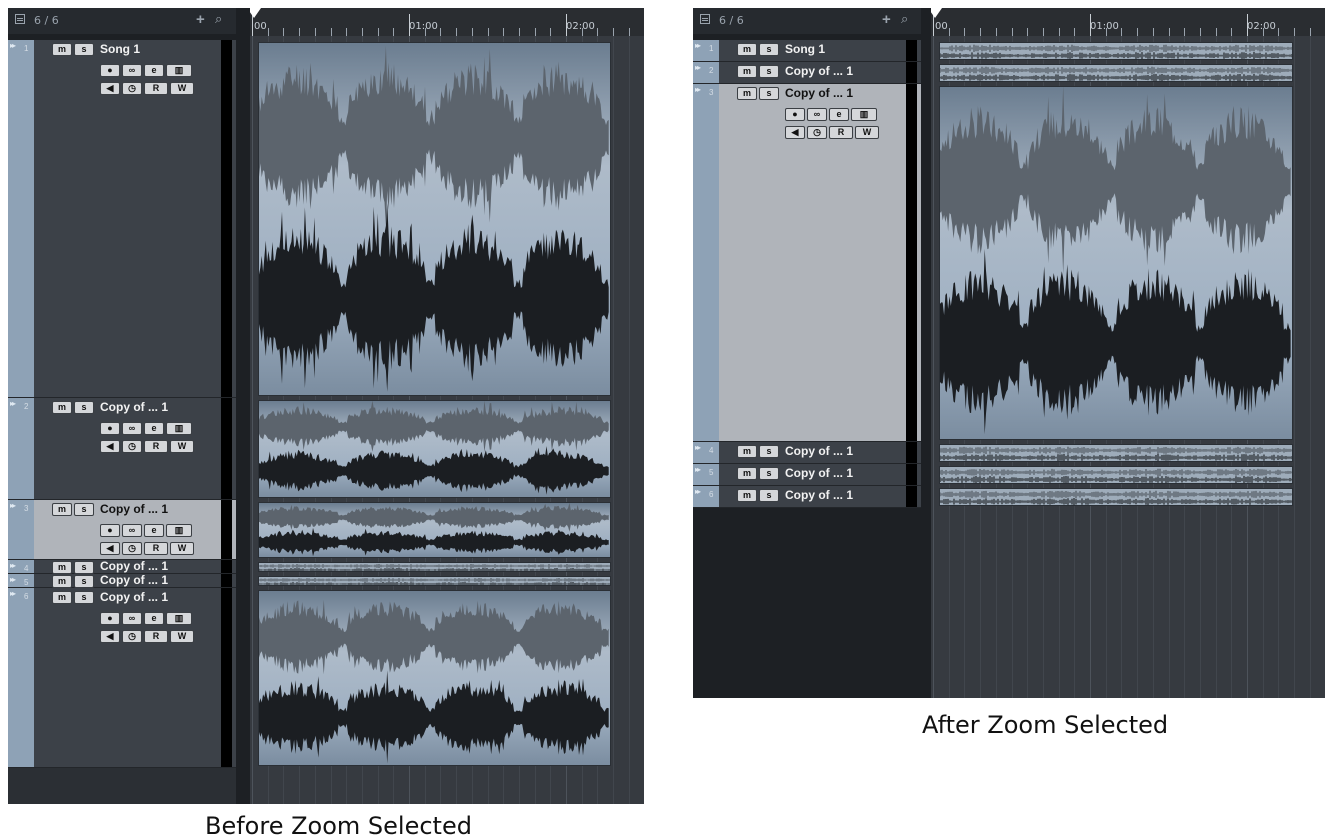 Image resolution: width=1325 pixels, height=840 pixels. I want to click on timeline-ruler: 00 01:00 02:00, so click(447, 22).